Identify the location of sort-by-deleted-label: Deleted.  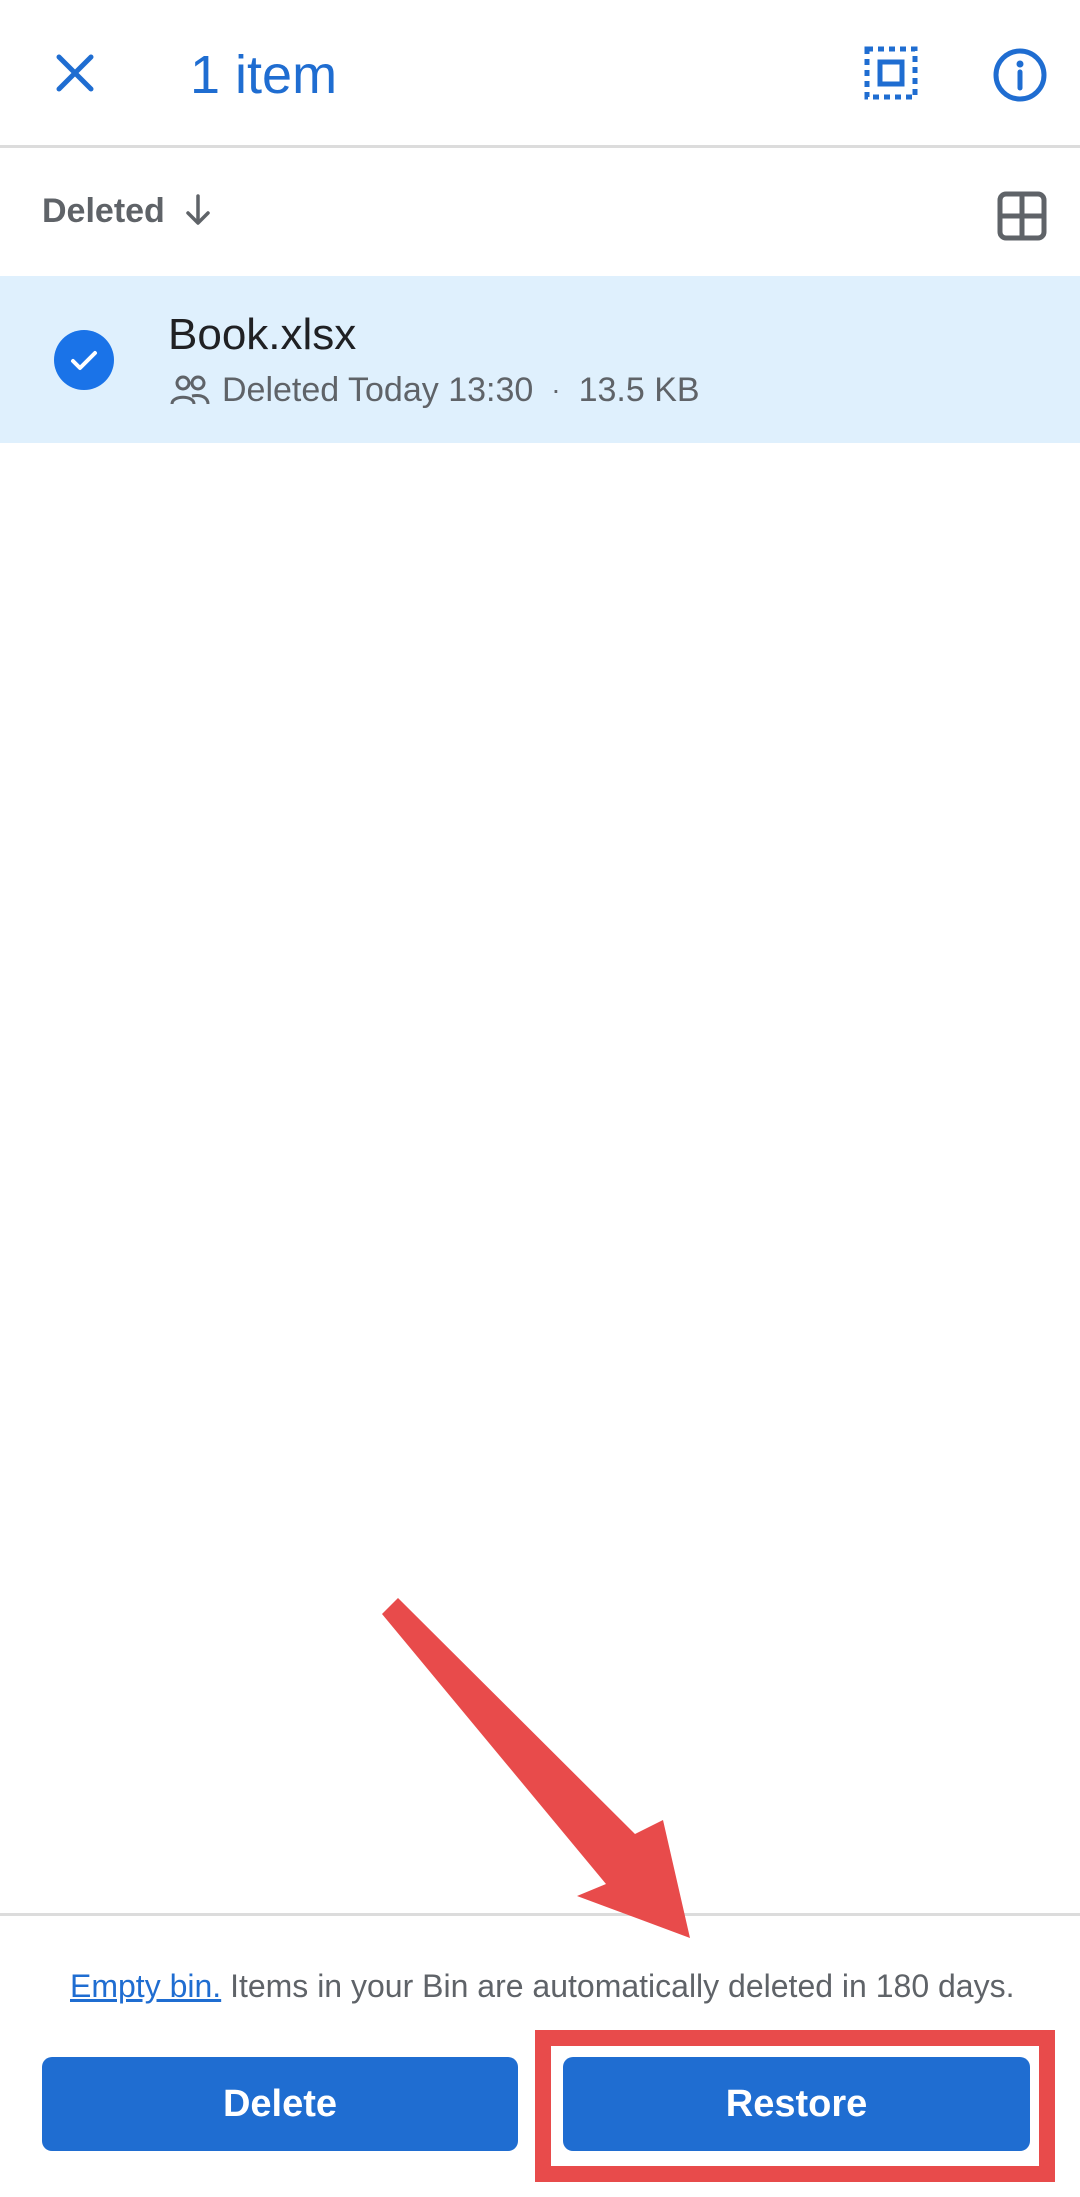
(103, 211).